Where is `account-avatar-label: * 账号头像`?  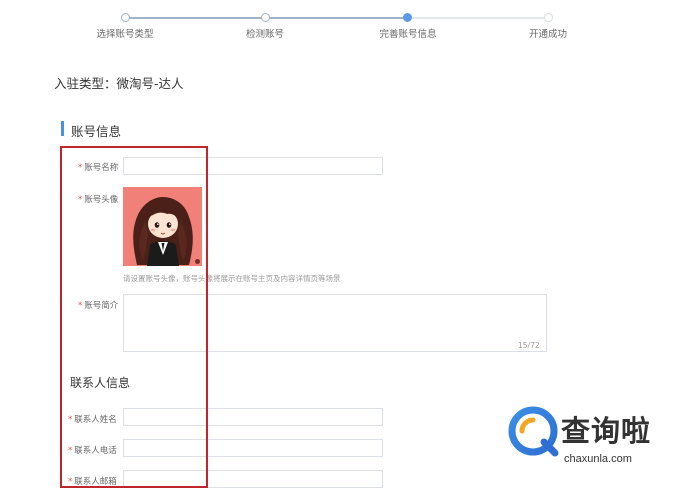
account-avatar-label: * 账号头像 is located at coordinates (98, 199).